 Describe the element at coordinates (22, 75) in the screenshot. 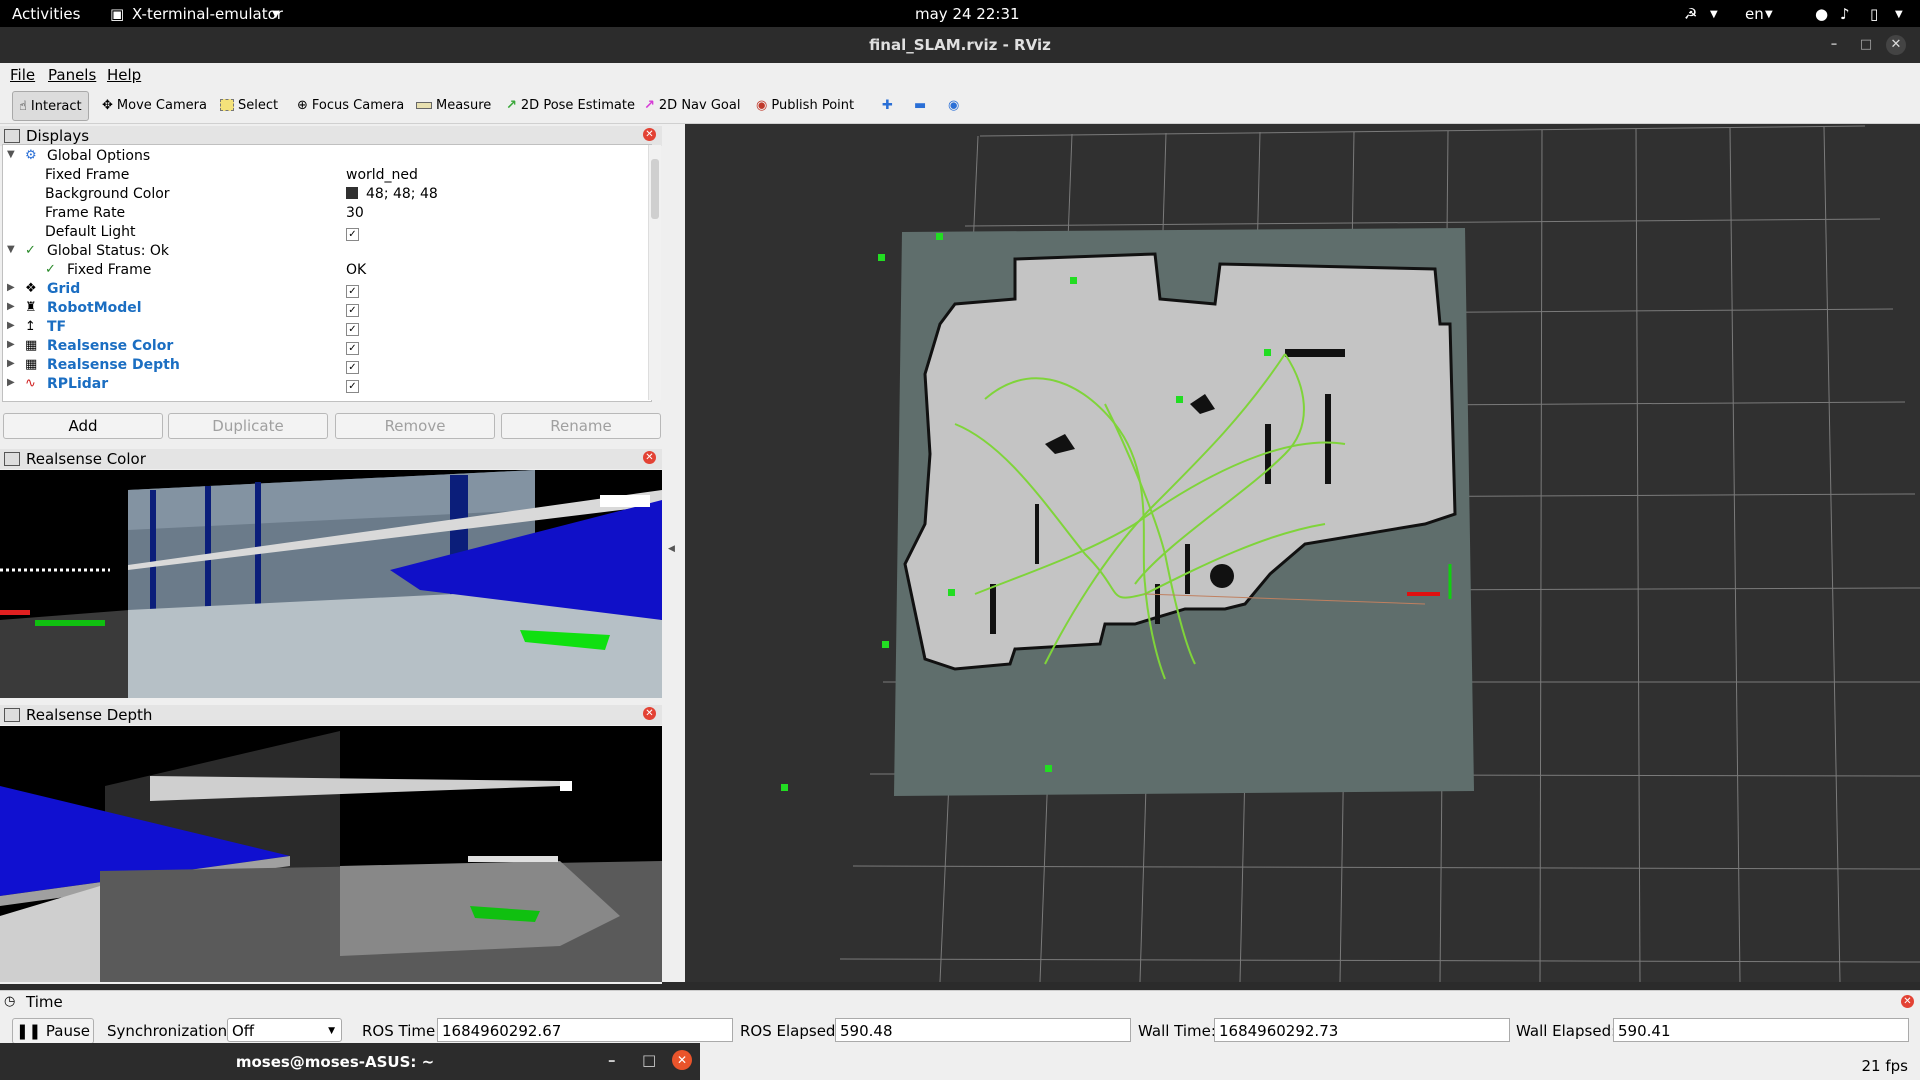

I see `menu-file: File` at that location.